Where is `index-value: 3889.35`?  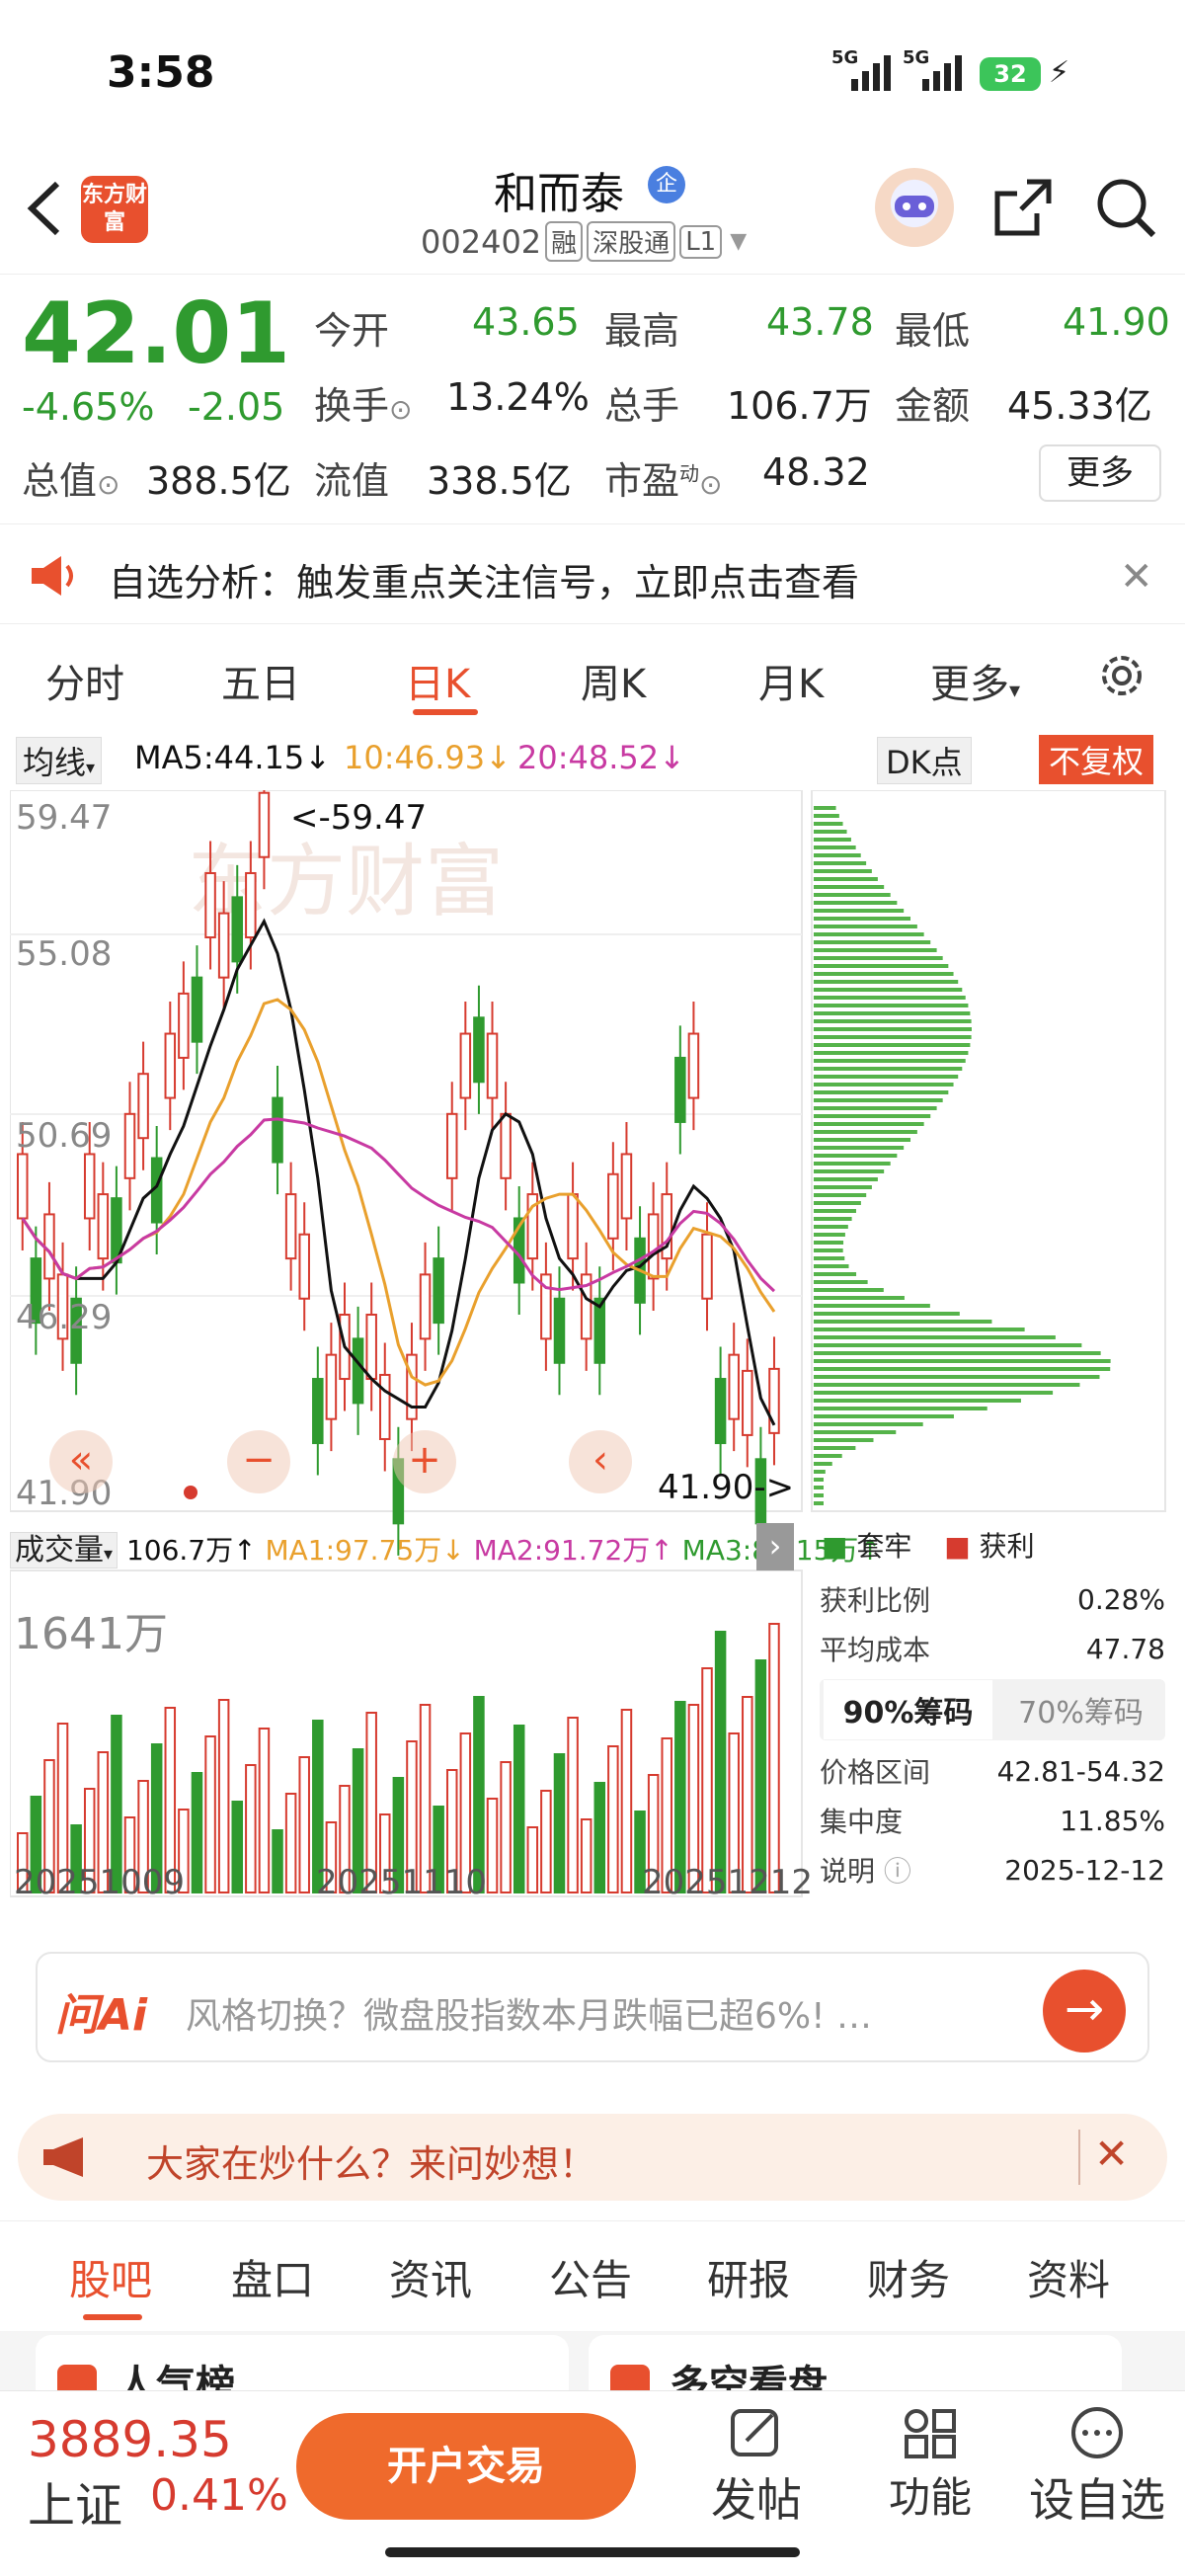
index-value: 3889.35 is located at coordinates (130, 2439).